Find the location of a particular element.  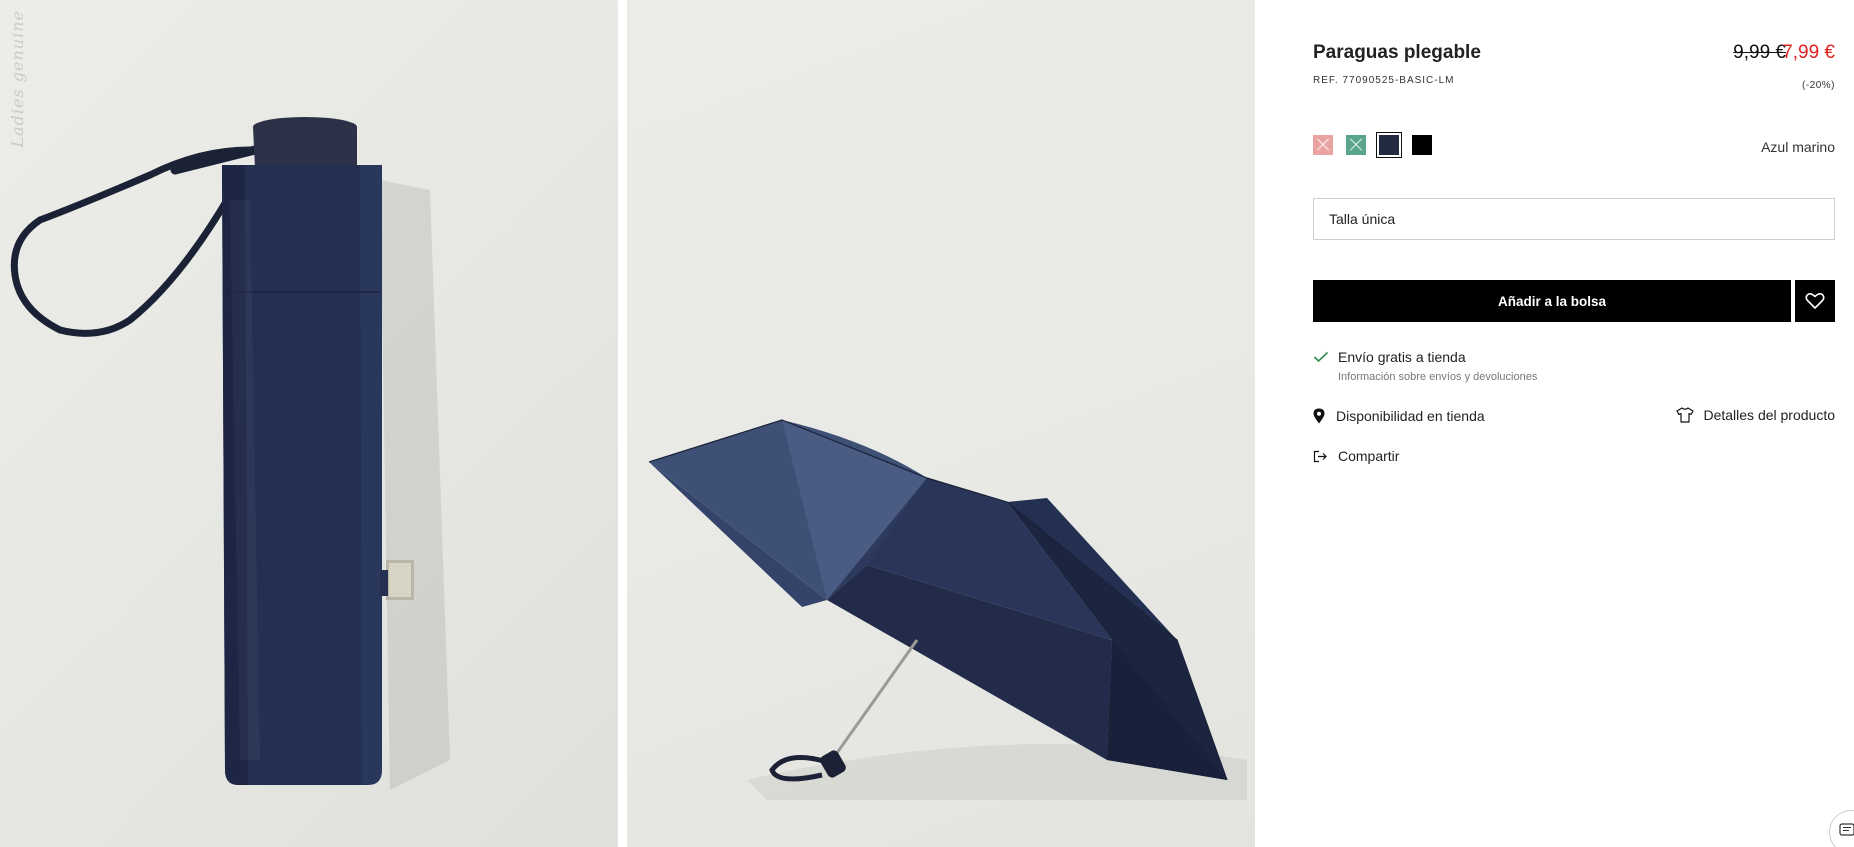

location-pin-icon is located at coordinates (1319, 416).